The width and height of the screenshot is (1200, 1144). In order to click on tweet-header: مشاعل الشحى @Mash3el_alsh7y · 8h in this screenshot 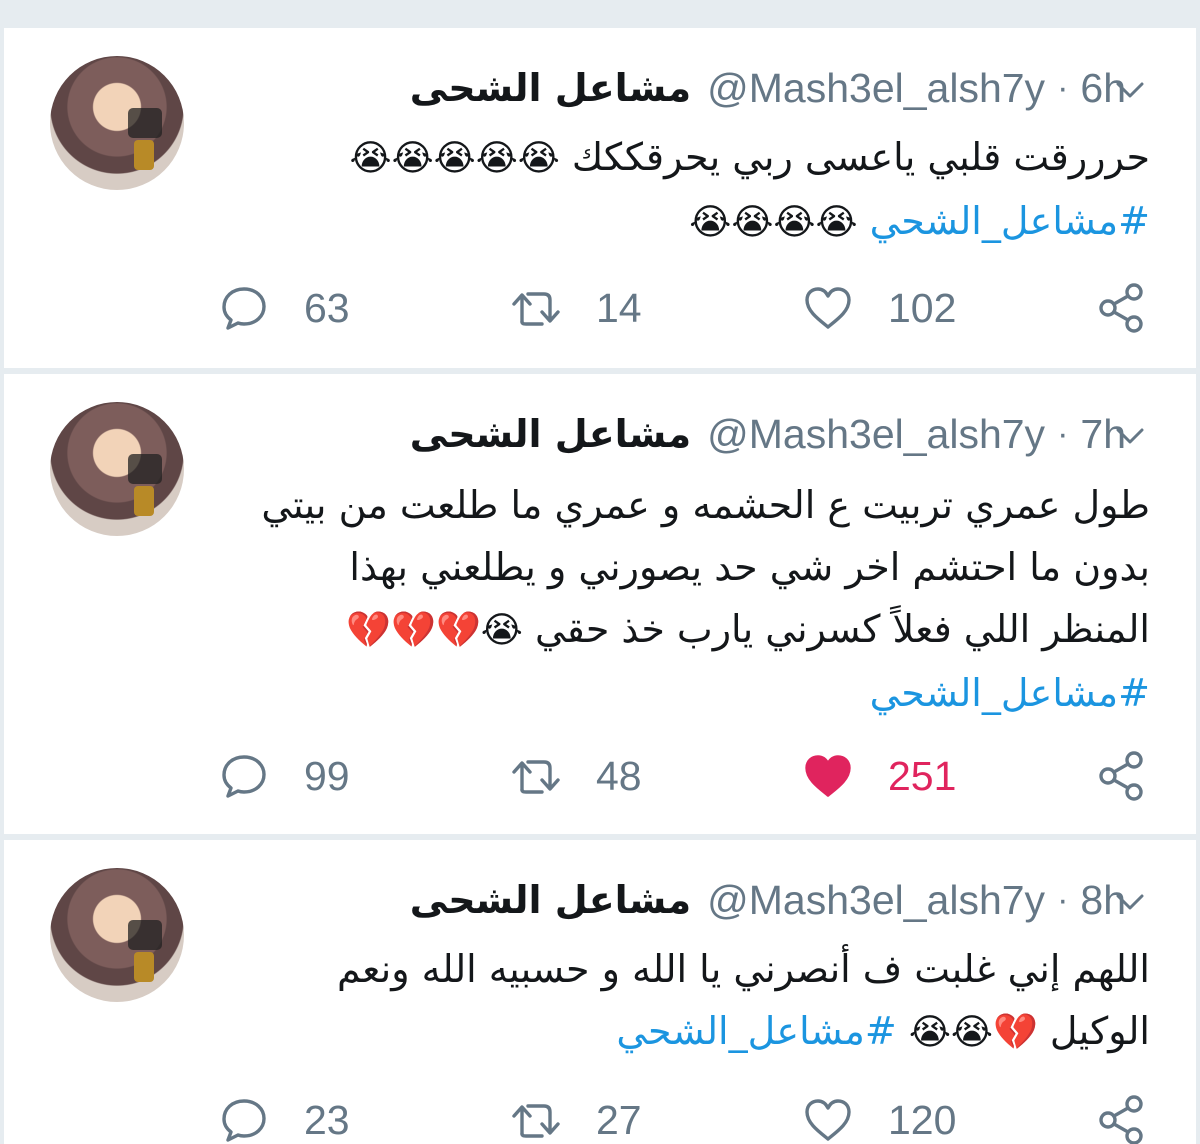, I will do `click(768, 900)`.